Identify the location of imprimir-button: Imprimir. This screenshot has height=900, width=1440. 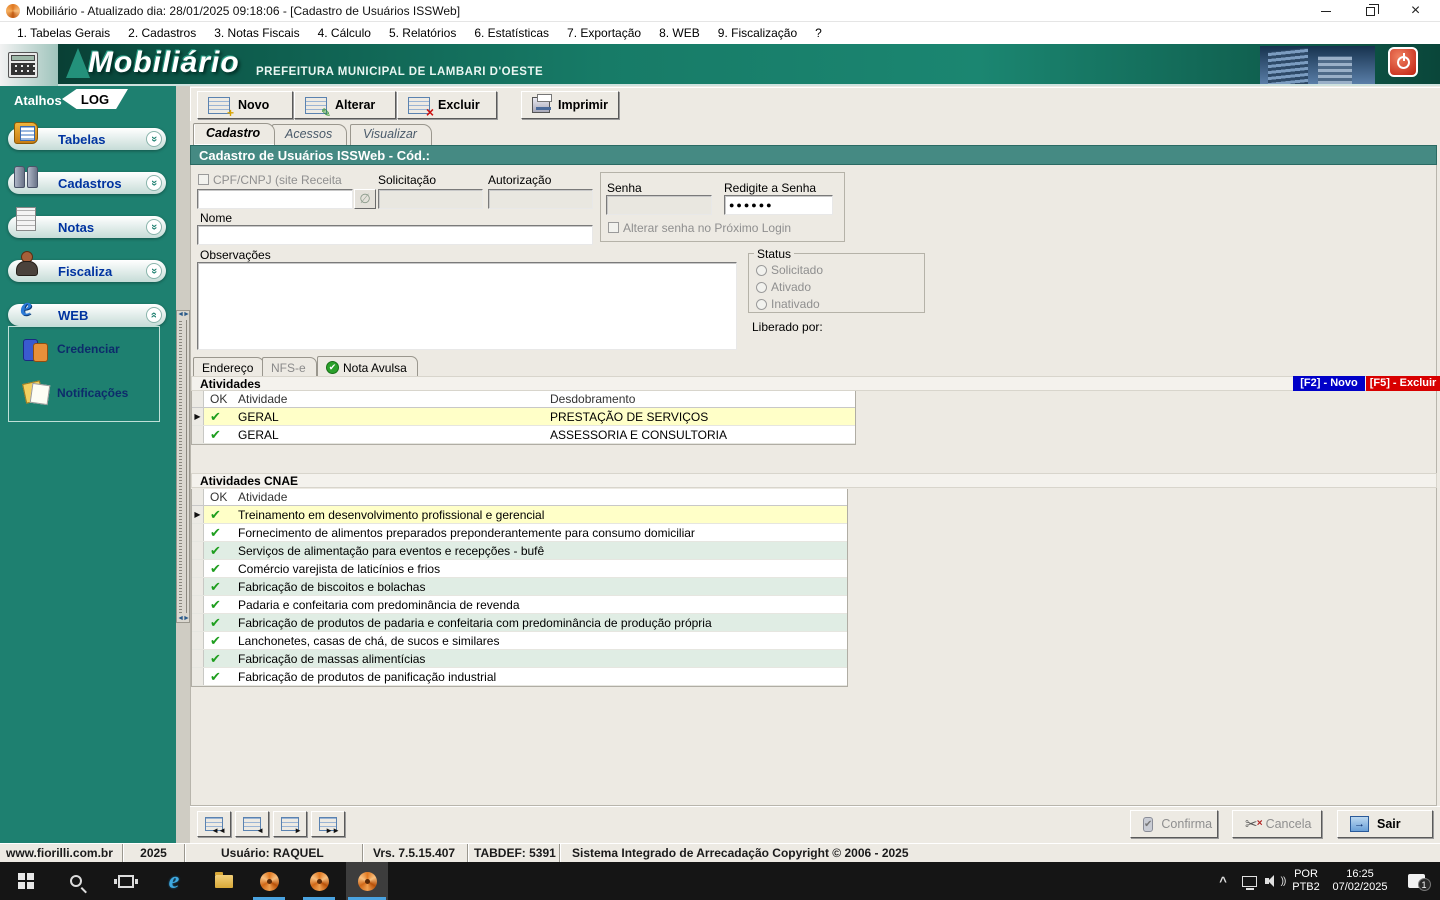
(570, 105).